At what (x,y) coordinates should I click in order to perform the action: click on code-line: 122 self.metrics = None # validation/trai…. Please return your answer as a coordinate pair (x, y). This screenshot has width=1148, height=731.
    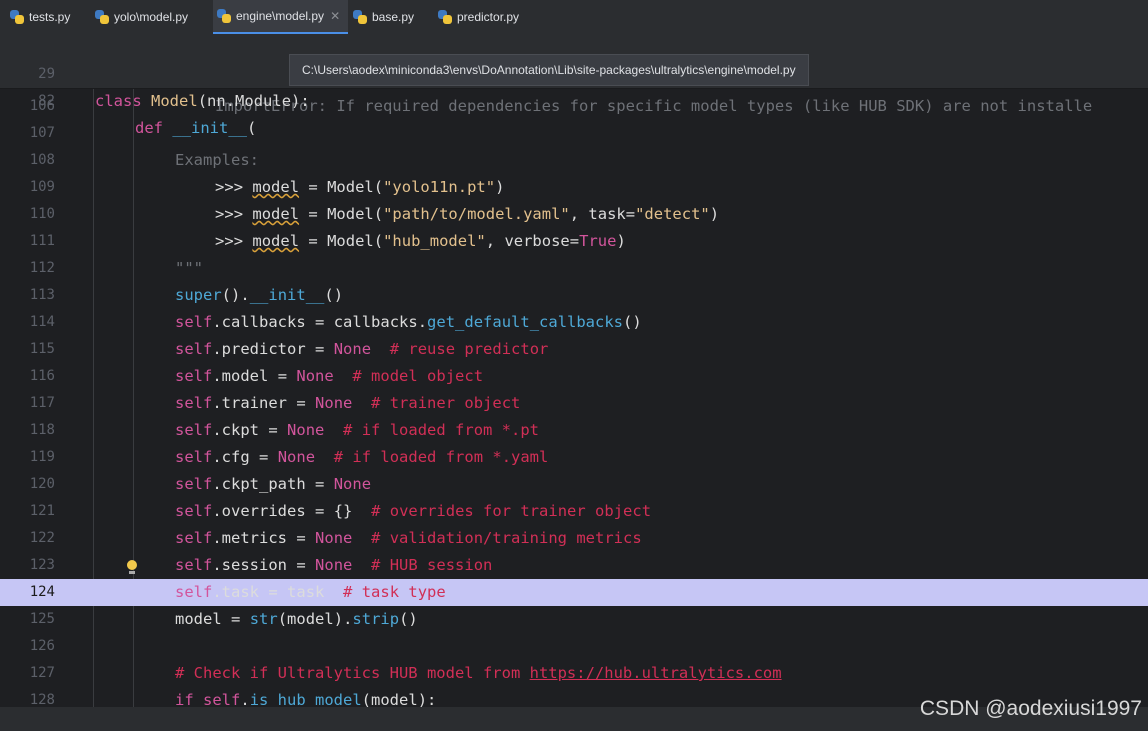
    Looking at the image, I should click on (574, 538).